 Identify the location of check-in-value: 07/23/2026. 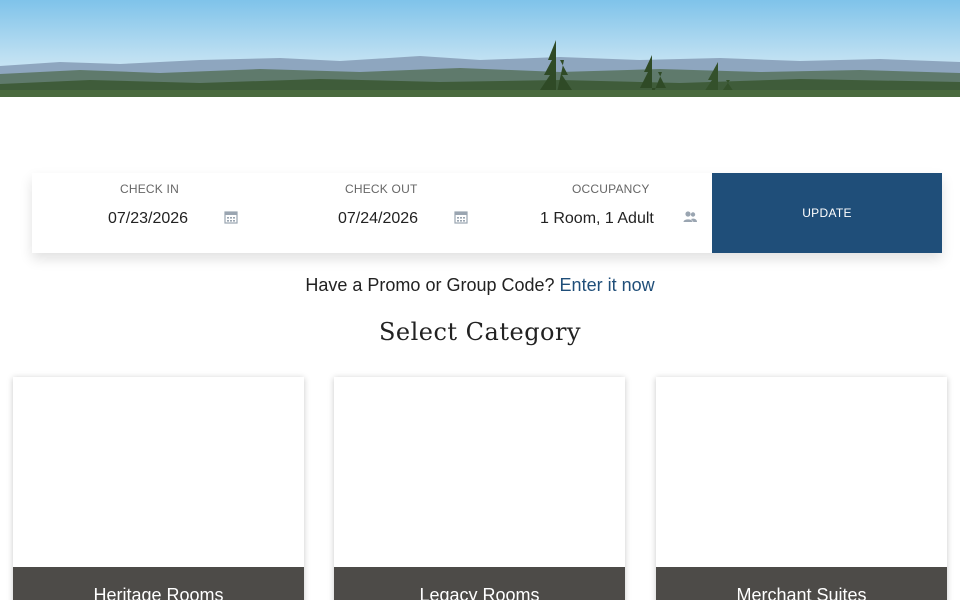
(148, 219).